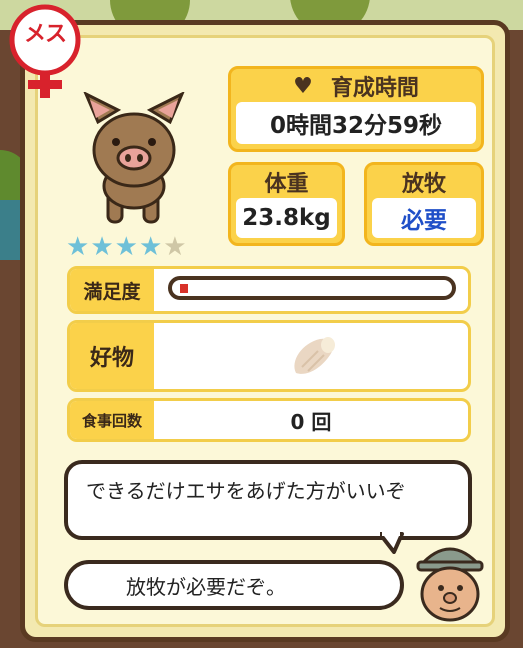 The height and width of the screenshot is (648, 523). Describe the element at coordinates (45, 52) in the screenshot. I see `gender-badge: メス` at that location.